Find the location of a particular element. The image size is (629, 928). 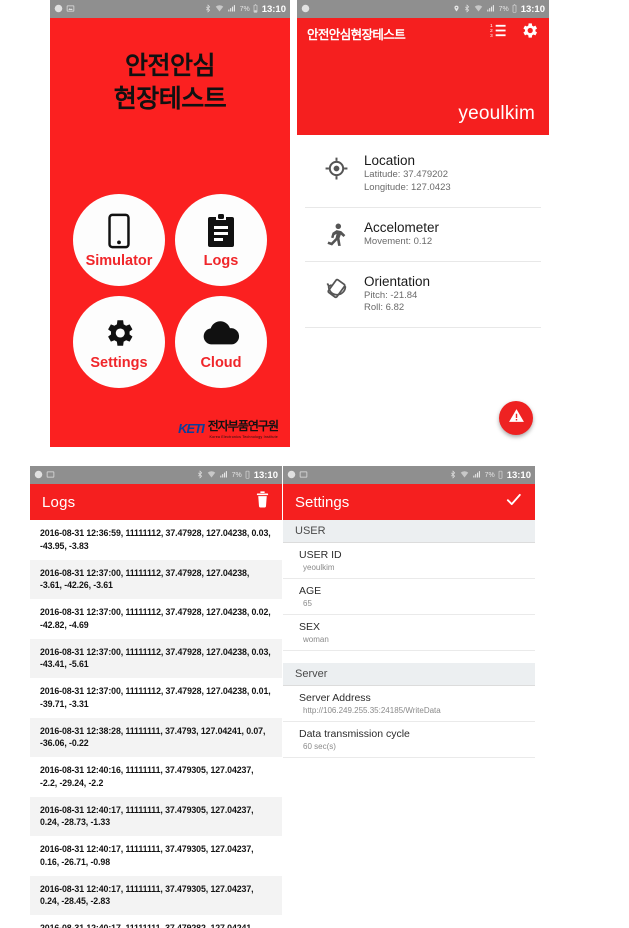

svg-text: 1 is located at coordinates (491, 26).